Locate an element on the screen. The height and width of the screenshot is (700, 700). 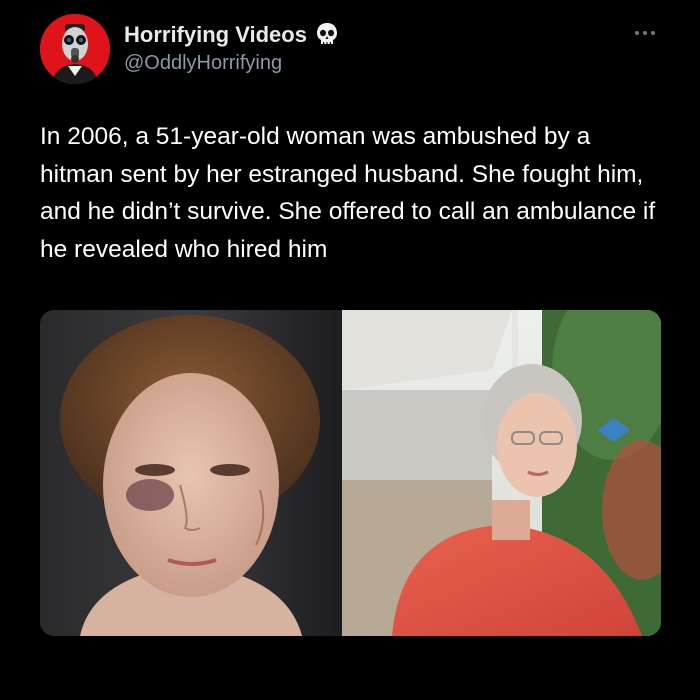
skull-icon is located at coordinates (327, 35).